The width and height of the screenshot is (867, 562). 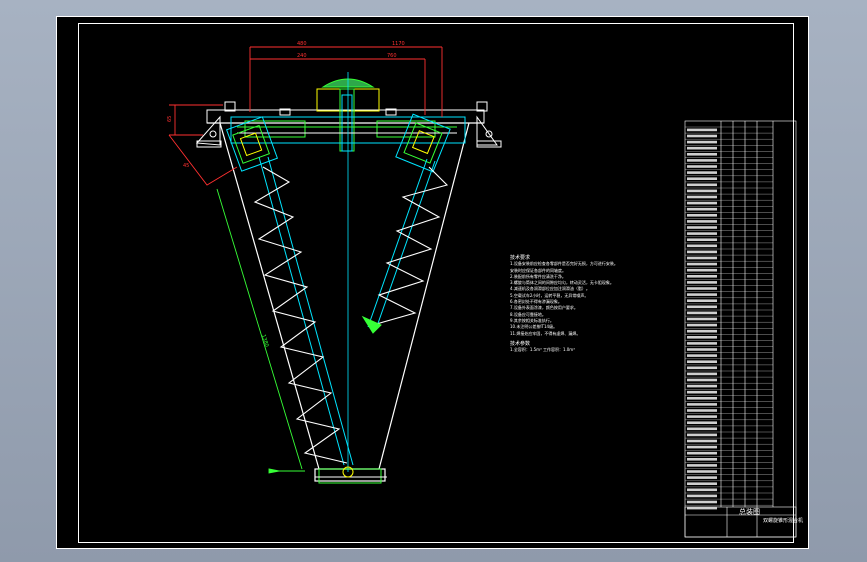 I want to click on dimension-top-right: 1170, so click(x=398, y=44).